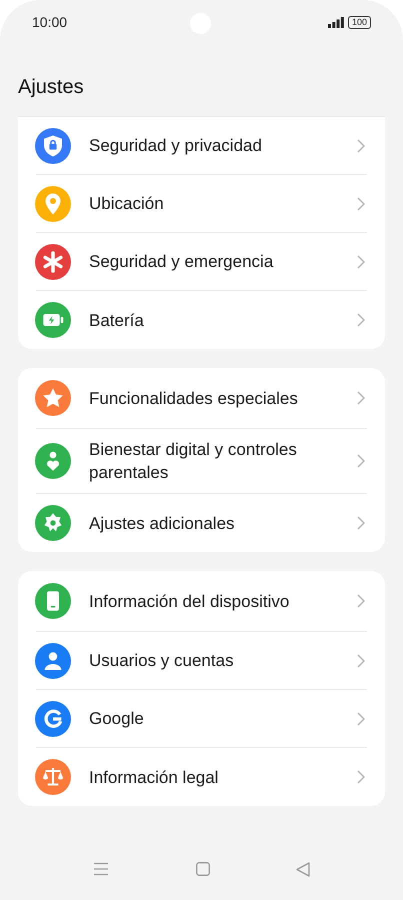 The image size is (403, 900). What do you see at coordinates (203, 869) in the screenshot?
I see `home-icon` at bounding box center [203, 869].